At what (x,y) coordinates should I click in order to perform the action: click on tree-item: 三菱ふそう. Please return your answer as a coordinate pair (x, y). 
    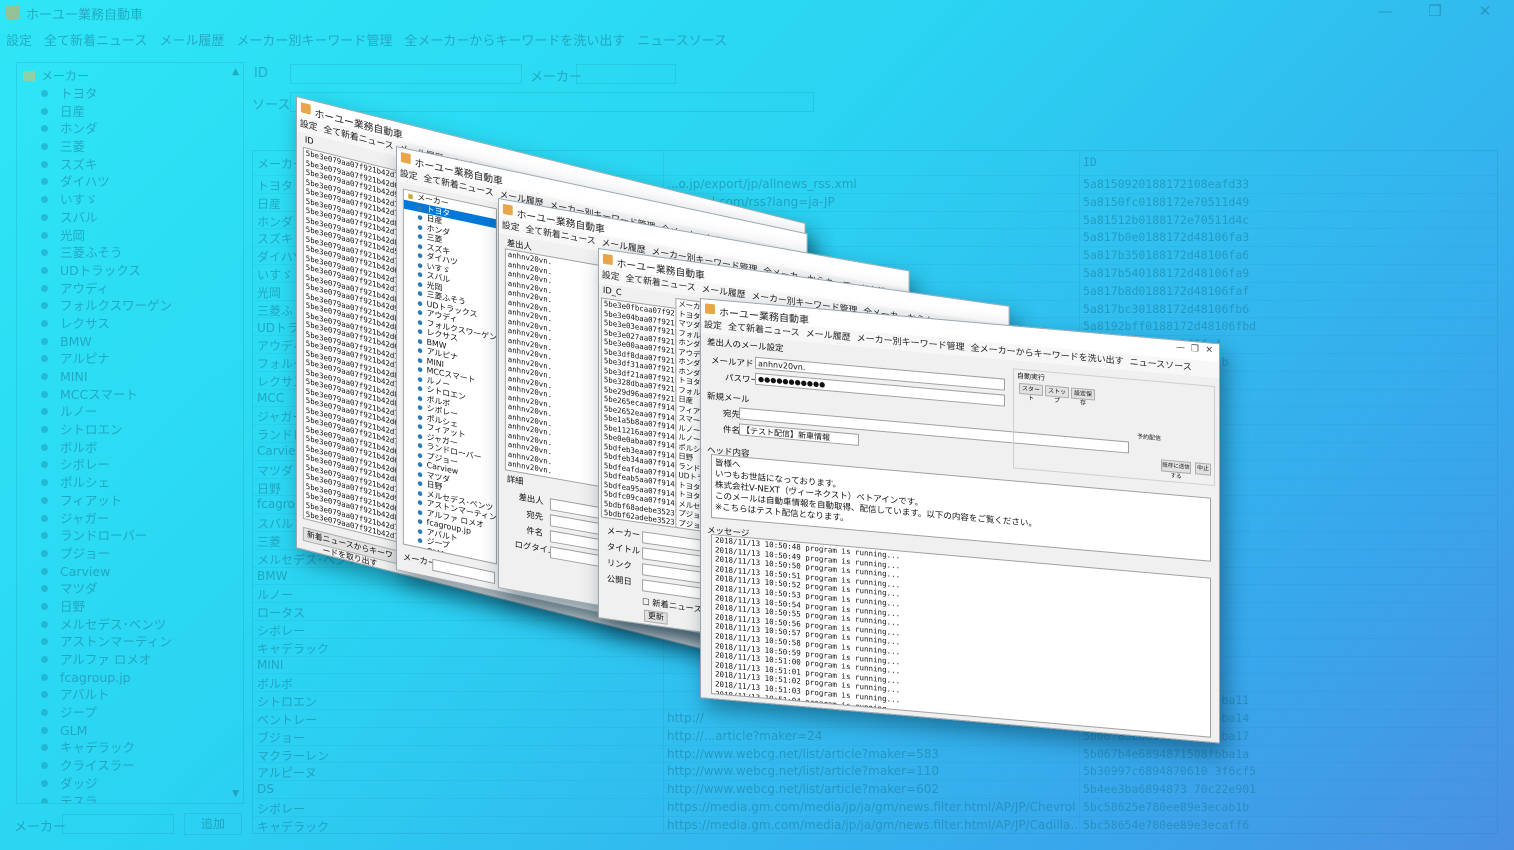
    Looking at the image, I should click on (106, 253).